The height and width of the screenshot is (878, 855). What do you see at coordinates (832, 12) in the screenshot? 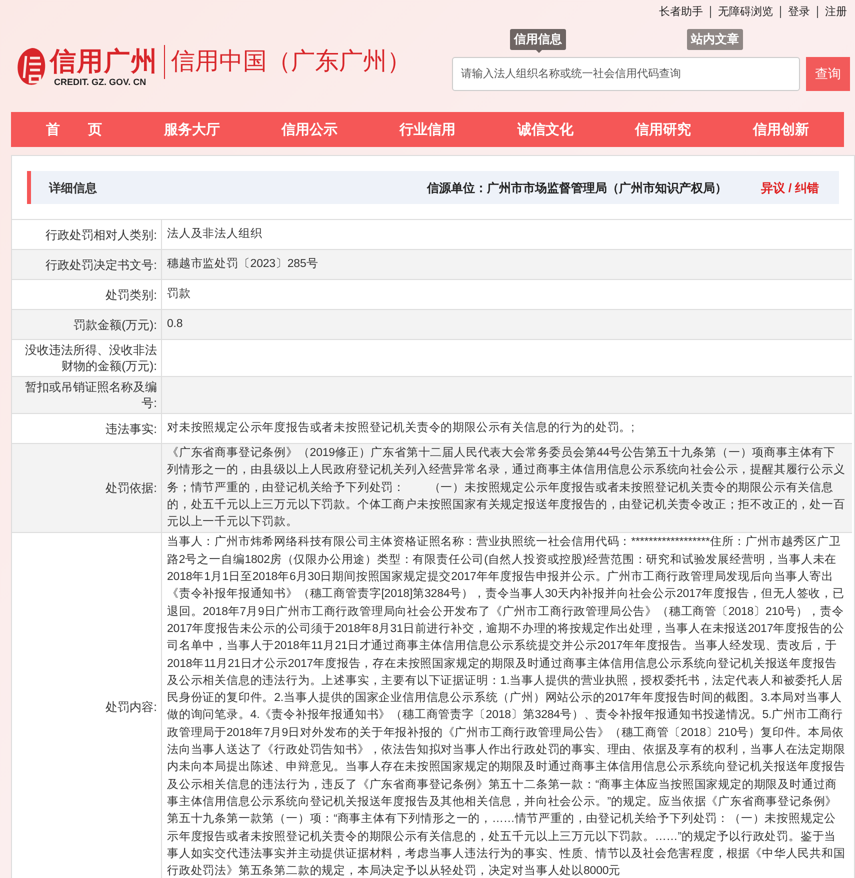
I see `top-link: 注册` at bounding box center [832, 12].